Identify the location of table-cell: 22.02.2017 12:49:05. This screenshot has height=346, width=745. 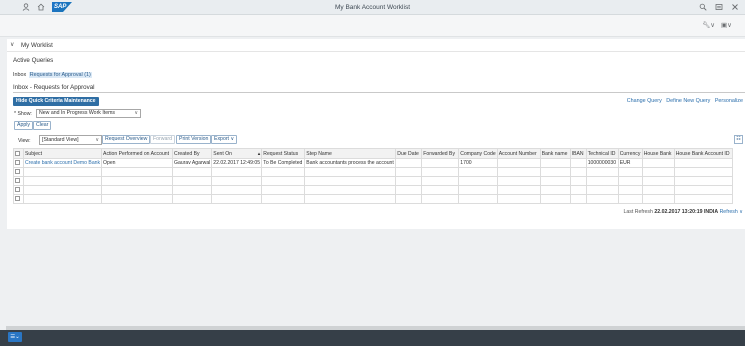
(237, 163).